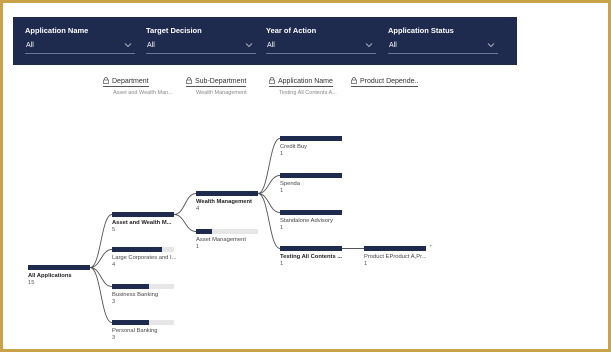 This screenshot has width=611, height=352. Describe the element at coordinates (50, 276) in the screenshot. I see `node-label: All Applications` at that location.